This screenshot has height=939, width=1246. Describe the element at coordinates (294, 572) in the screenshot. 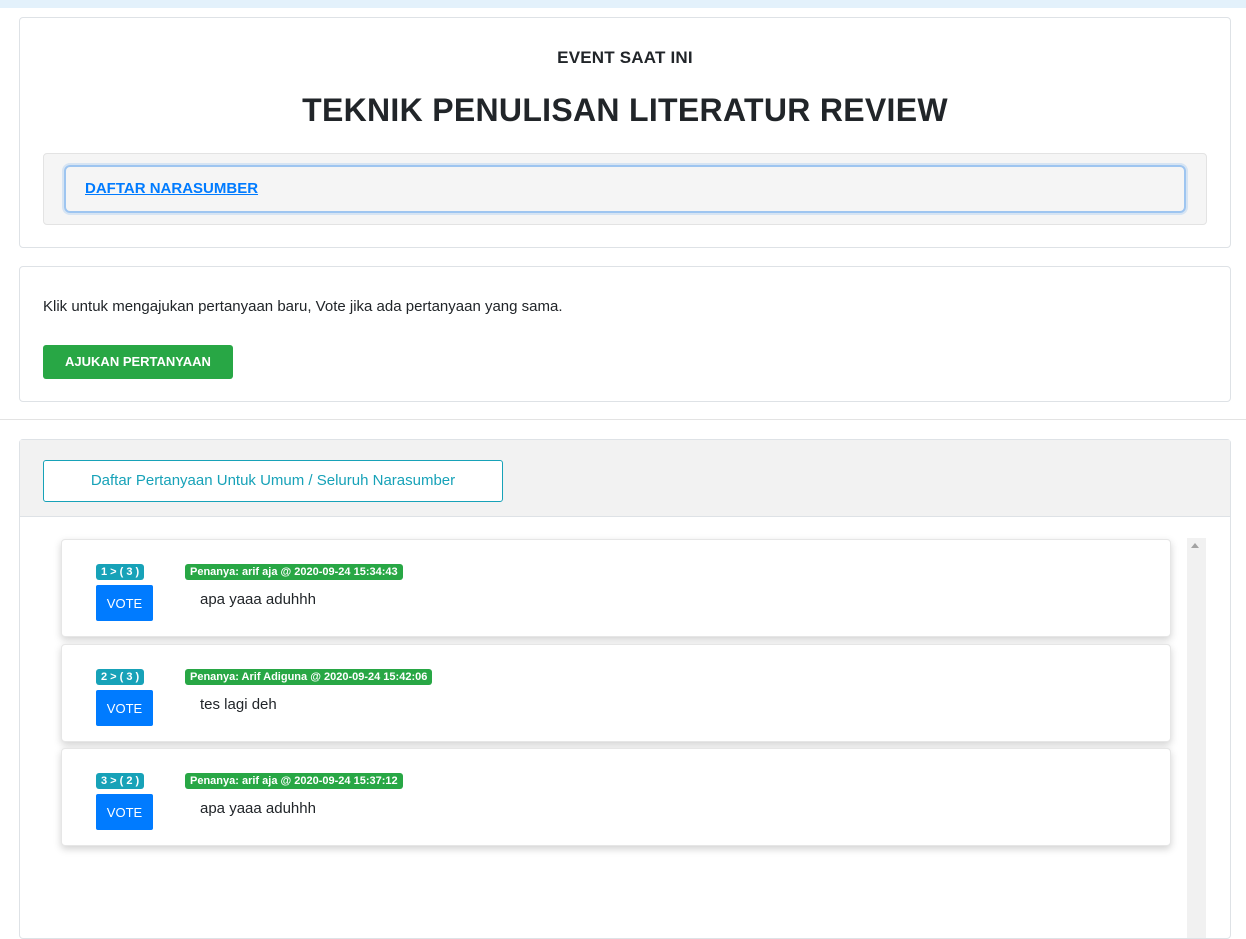

I see `asker-badge: Penanya: arif aja @ 2020-09-24 15:34:43` at that location.